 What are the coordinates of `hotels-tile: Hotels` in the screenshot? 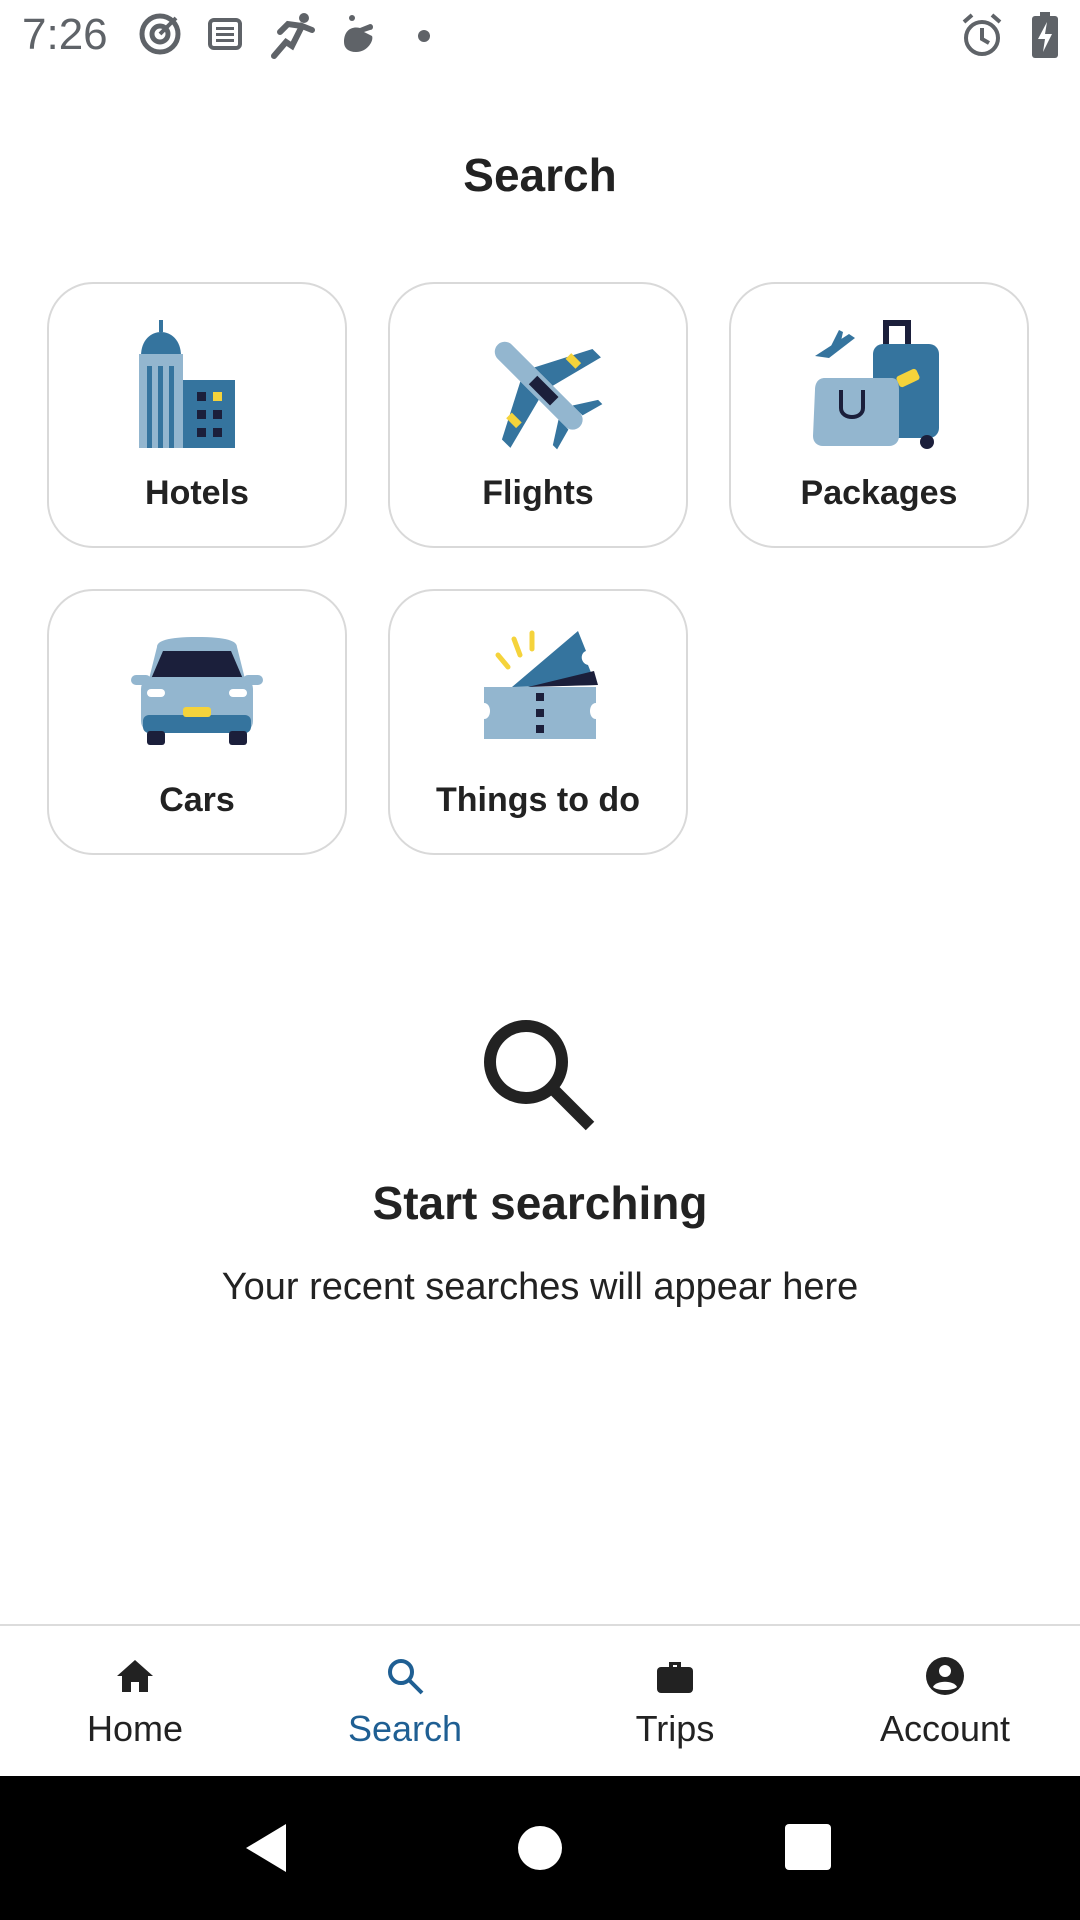 It's located at (197, 415).